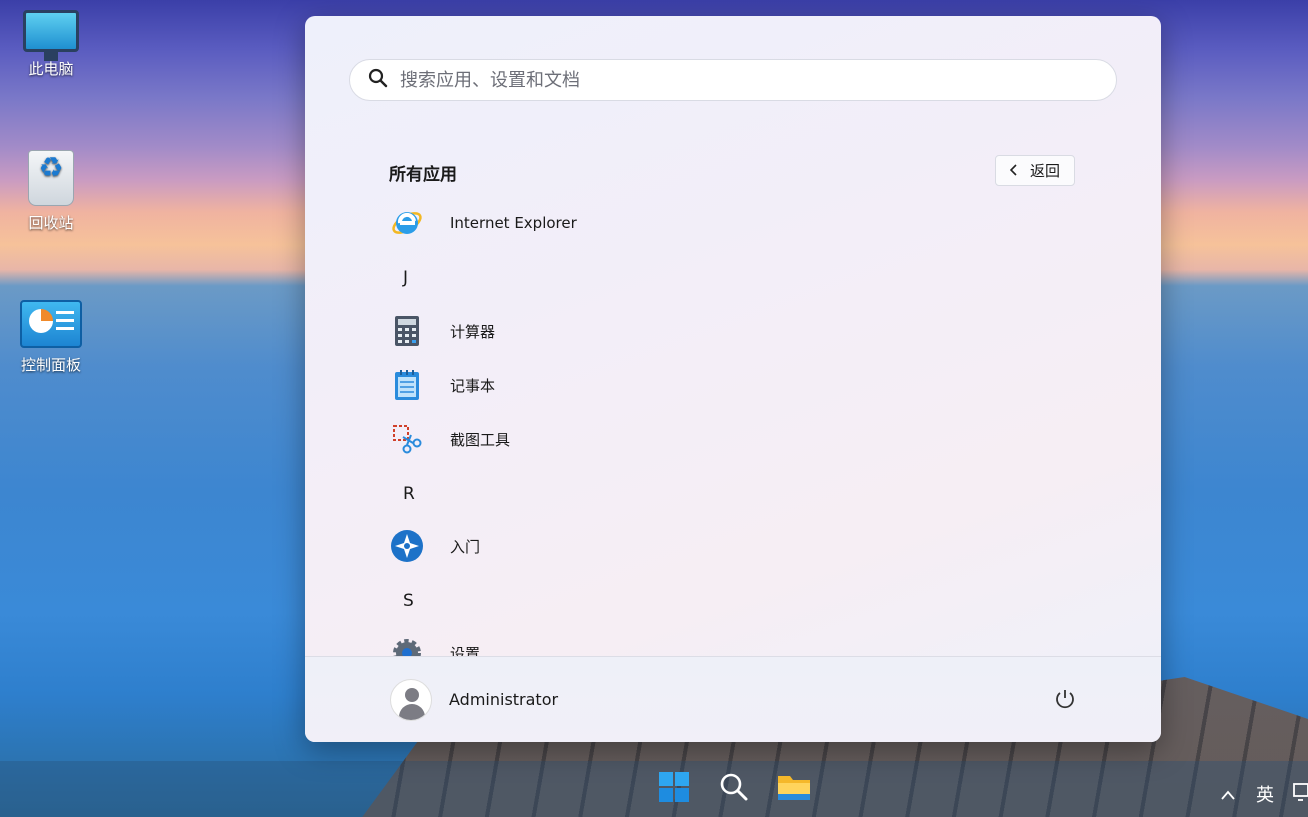  Describe the element at coordinates (589, 644) in the screenshot. I see `app-item-settings: 设置` at that location.